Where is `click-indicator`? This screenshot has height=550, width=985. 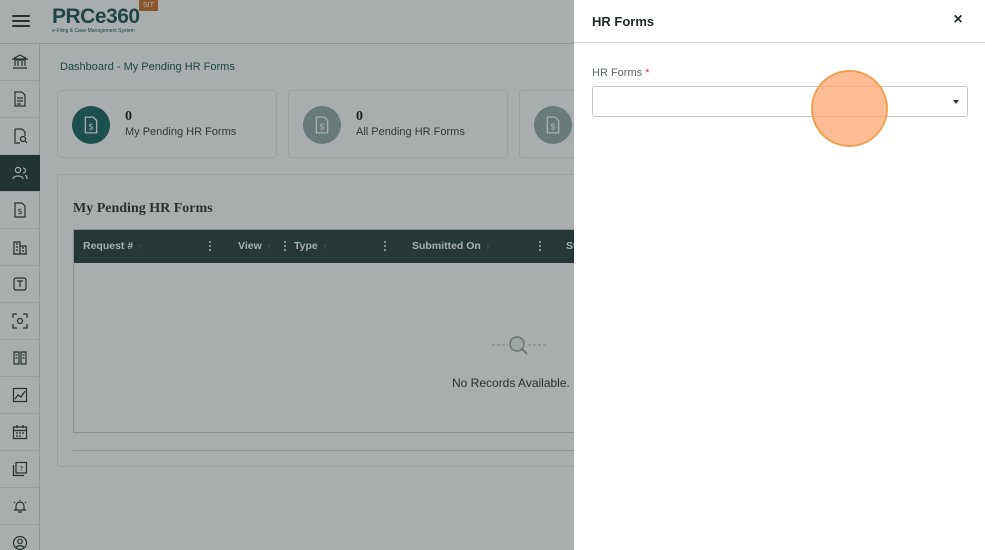 click-indicator is located at coordinates (849, 108).